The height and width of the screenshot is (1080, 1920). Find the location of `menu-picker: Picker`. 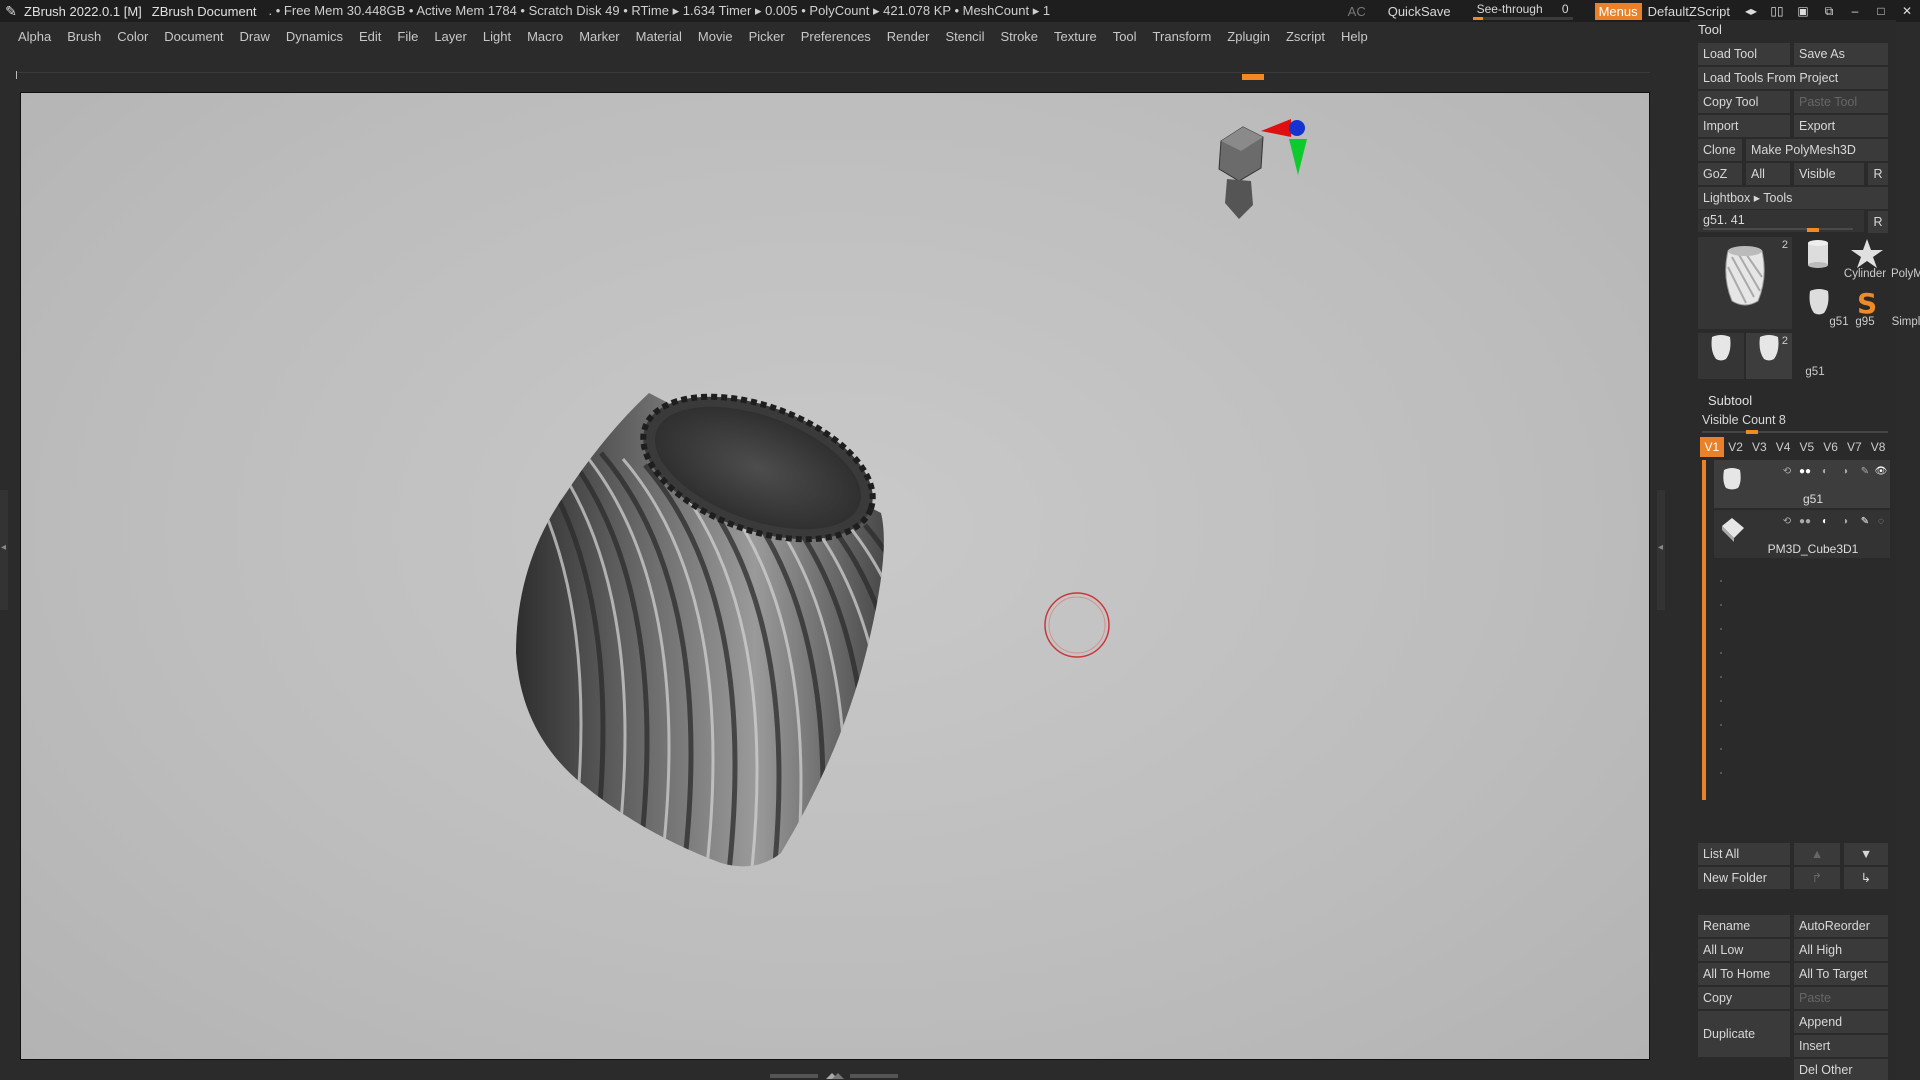

menu-picker: Picker is located at coordinates (767, 36).